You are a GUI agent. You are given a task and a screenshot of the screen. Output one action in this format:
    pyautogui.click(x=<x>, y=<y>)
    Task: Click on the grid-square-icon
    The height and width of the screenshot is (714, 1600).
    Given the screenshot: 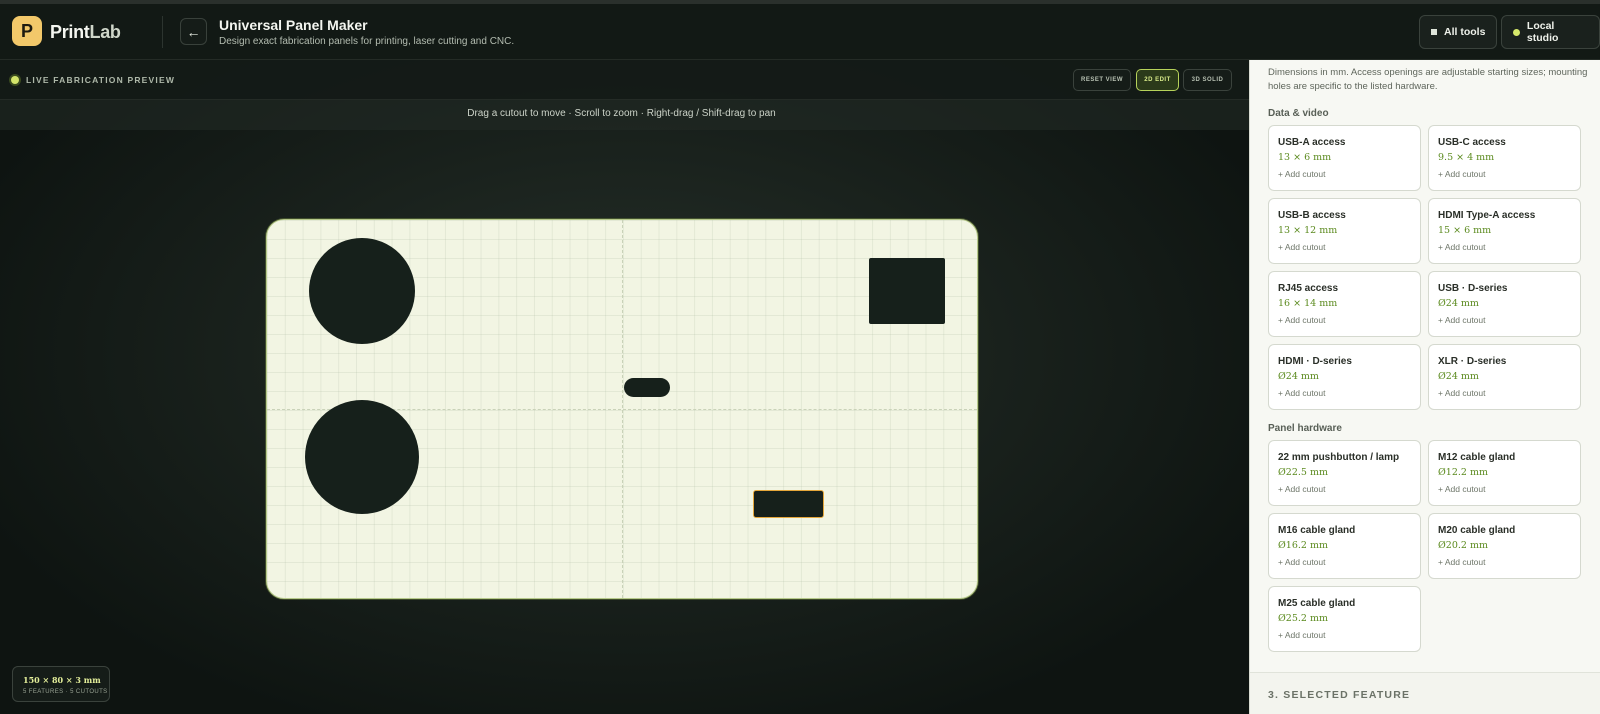 What is the action you would take?
    pyautogui.click(x=1434, y=32)
    